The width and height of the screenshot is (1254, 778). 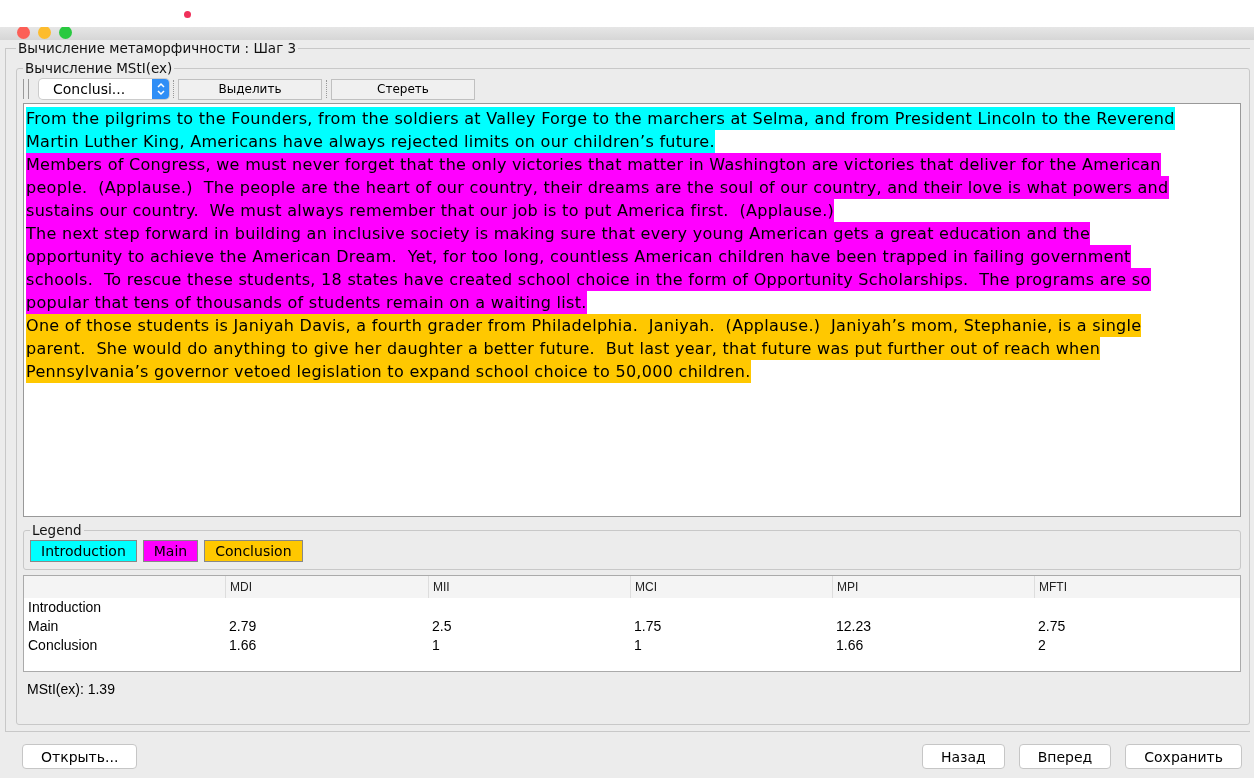 What do you see at coordinates (99, 68) in the screenshot?
I see `panel-title: Вычисление MStI(ex)` at bounding box center [99, 68].